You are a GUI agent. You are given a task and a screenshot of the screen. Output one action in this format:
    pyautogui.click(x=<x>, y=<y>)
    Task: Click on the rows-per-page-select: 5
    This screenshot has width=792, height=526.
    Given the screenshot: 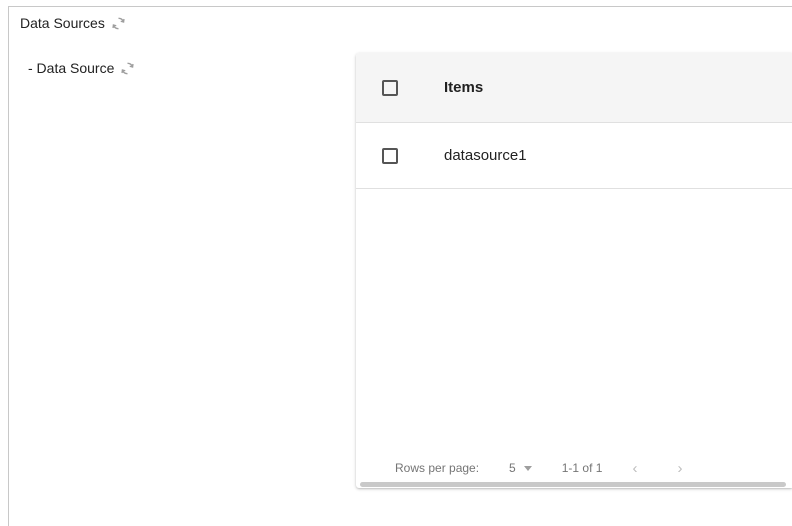 What is the action you would take?
    pyautogui.click(x=520, y=468)
    